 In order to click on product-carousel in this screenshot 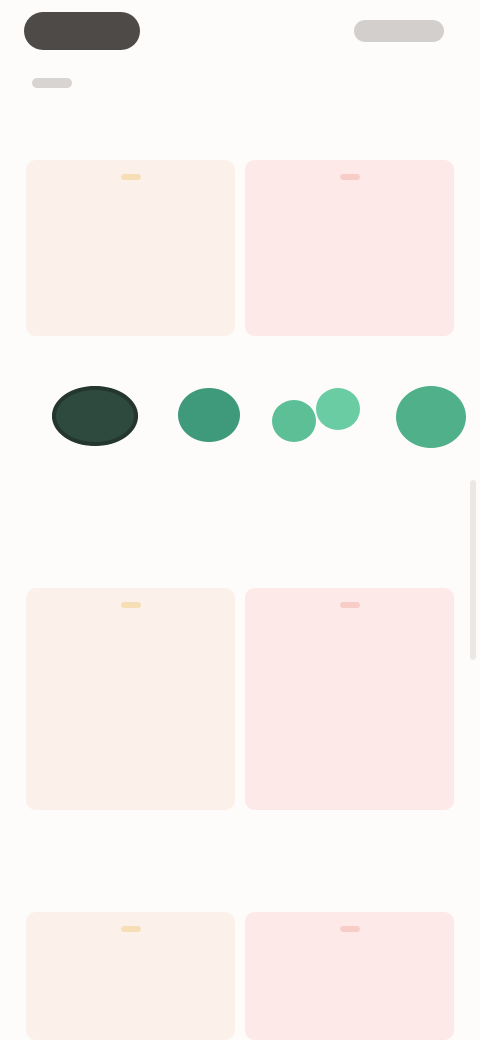, I will do `click(240, 416)`.